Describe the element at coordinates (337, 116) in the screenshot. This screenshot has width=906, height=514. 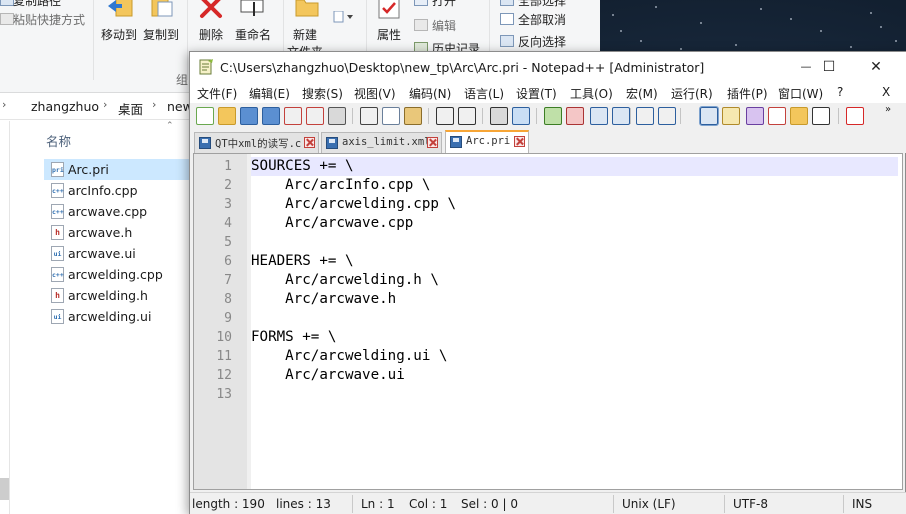
I see `print-icon` at that location.